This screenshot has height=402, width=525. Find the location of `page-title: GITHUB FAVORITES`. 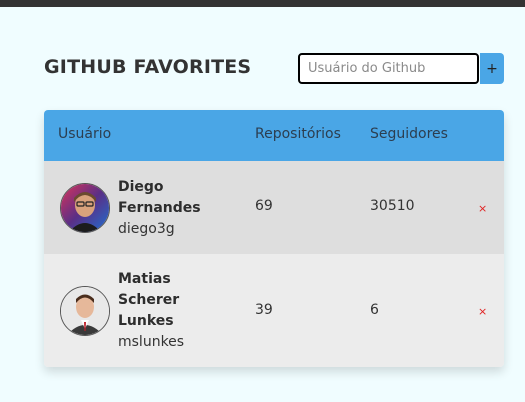

page-title: GITHUB FAVORITES is located at coordinates (148, 67).